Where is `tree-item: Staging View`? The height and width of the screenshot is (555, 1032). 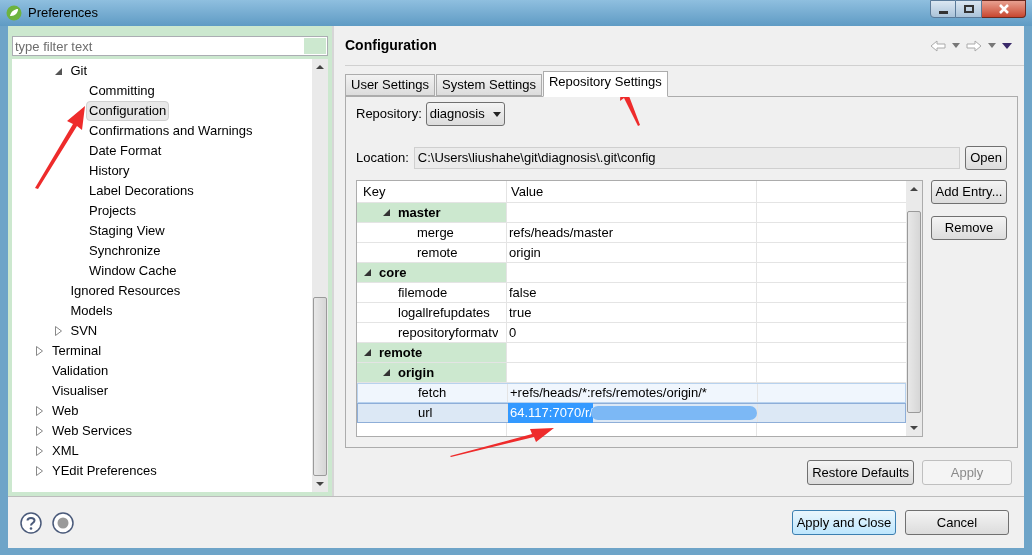 tree-item: Staging View is located at coordinates (127, 231).